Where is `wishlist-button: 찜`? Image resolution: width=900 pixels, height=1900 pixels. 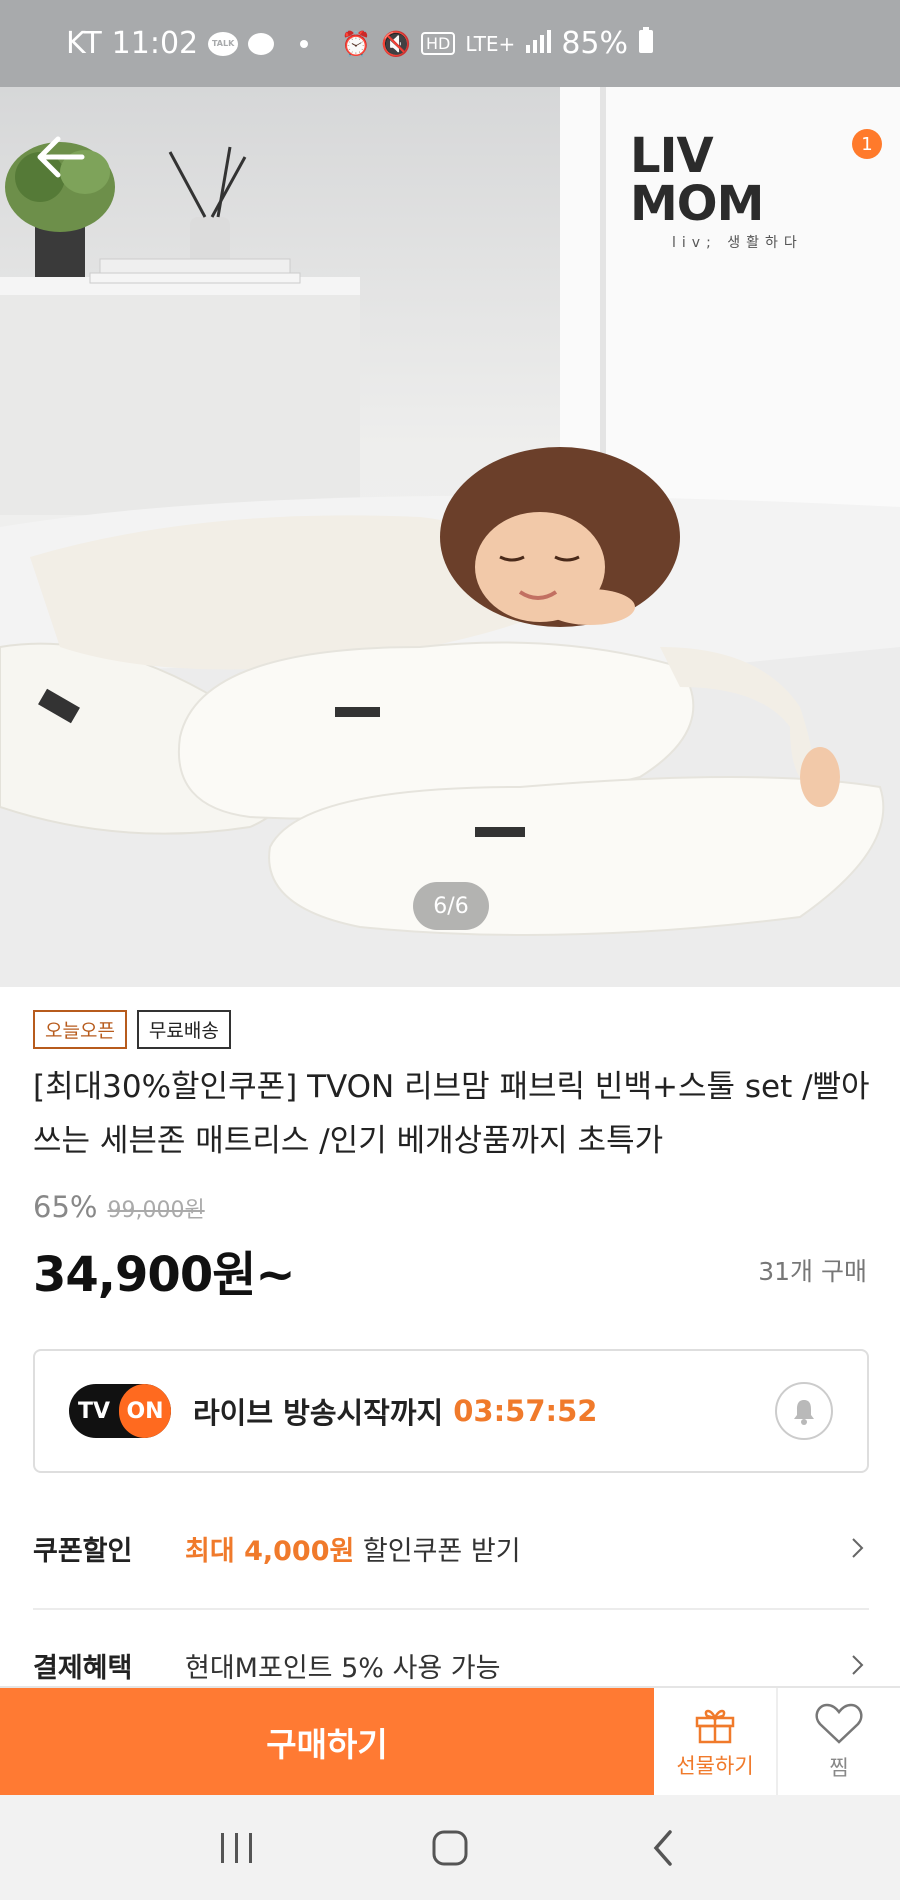
wishlist-button: 찜 is located at coordinates (839, 1741).